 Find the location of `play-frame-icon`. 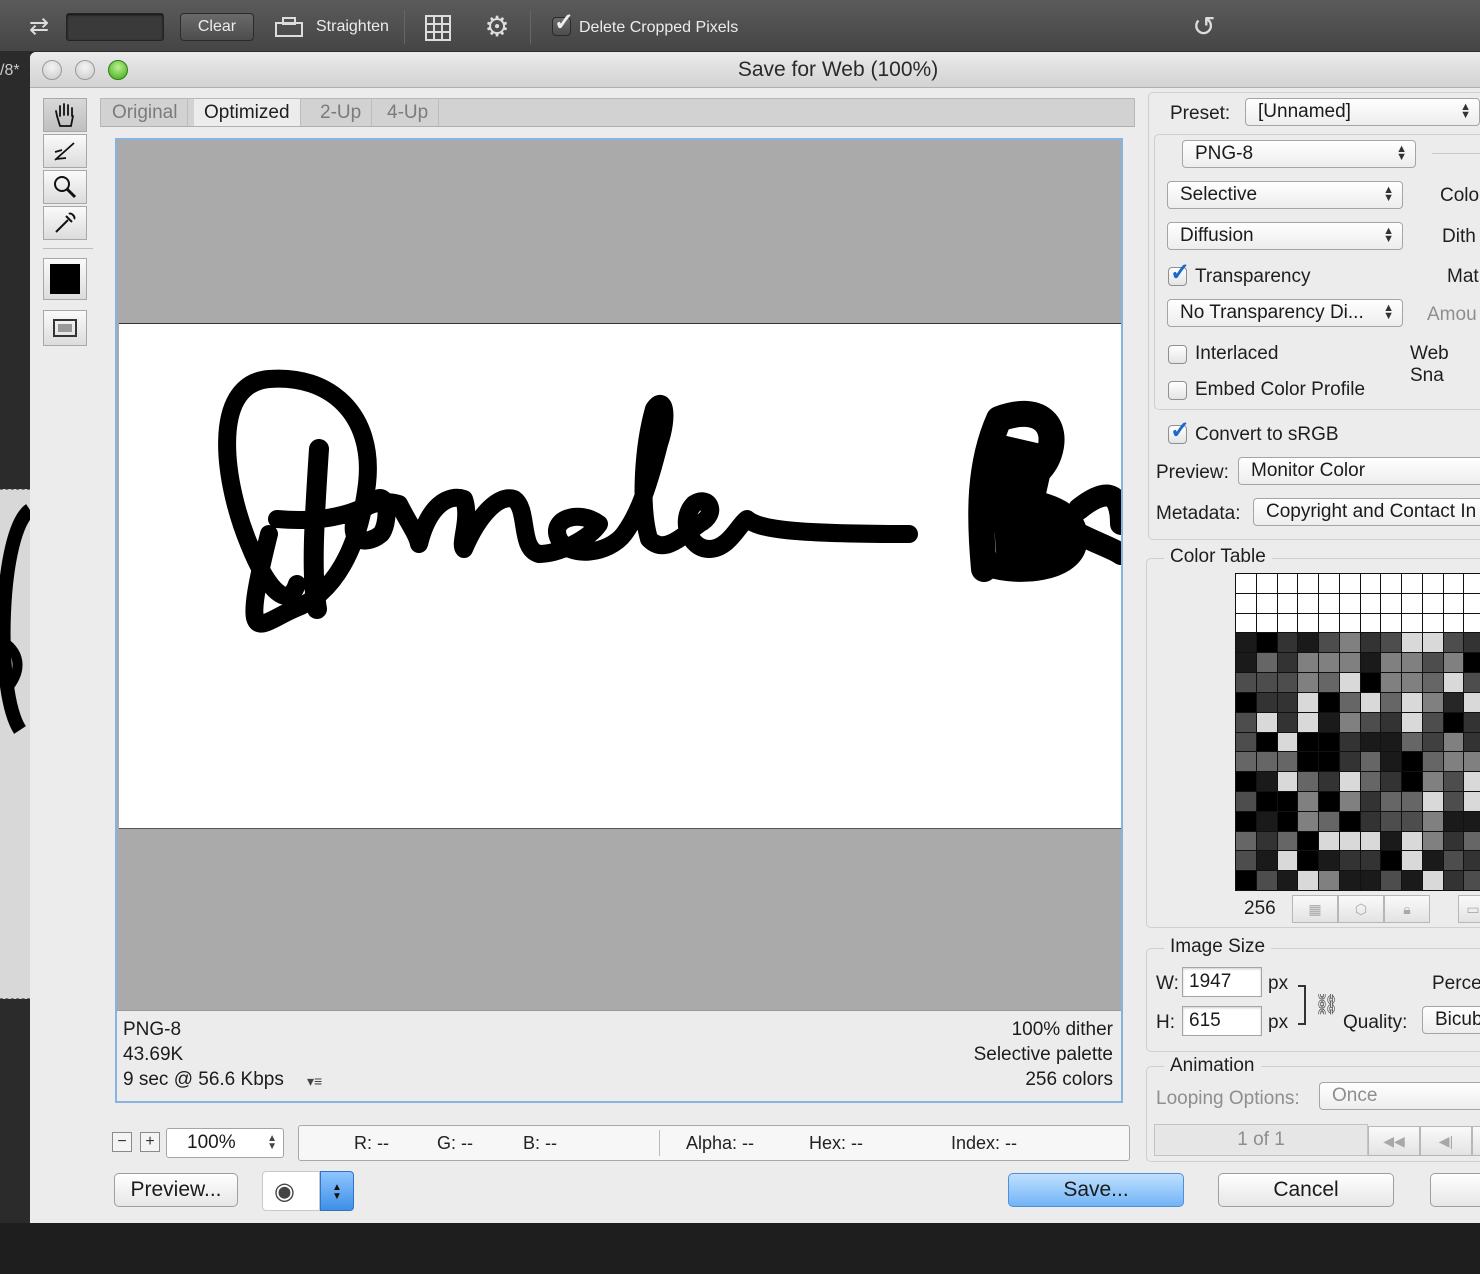

play-frame-icon is located at coordinates (1476, 1141).